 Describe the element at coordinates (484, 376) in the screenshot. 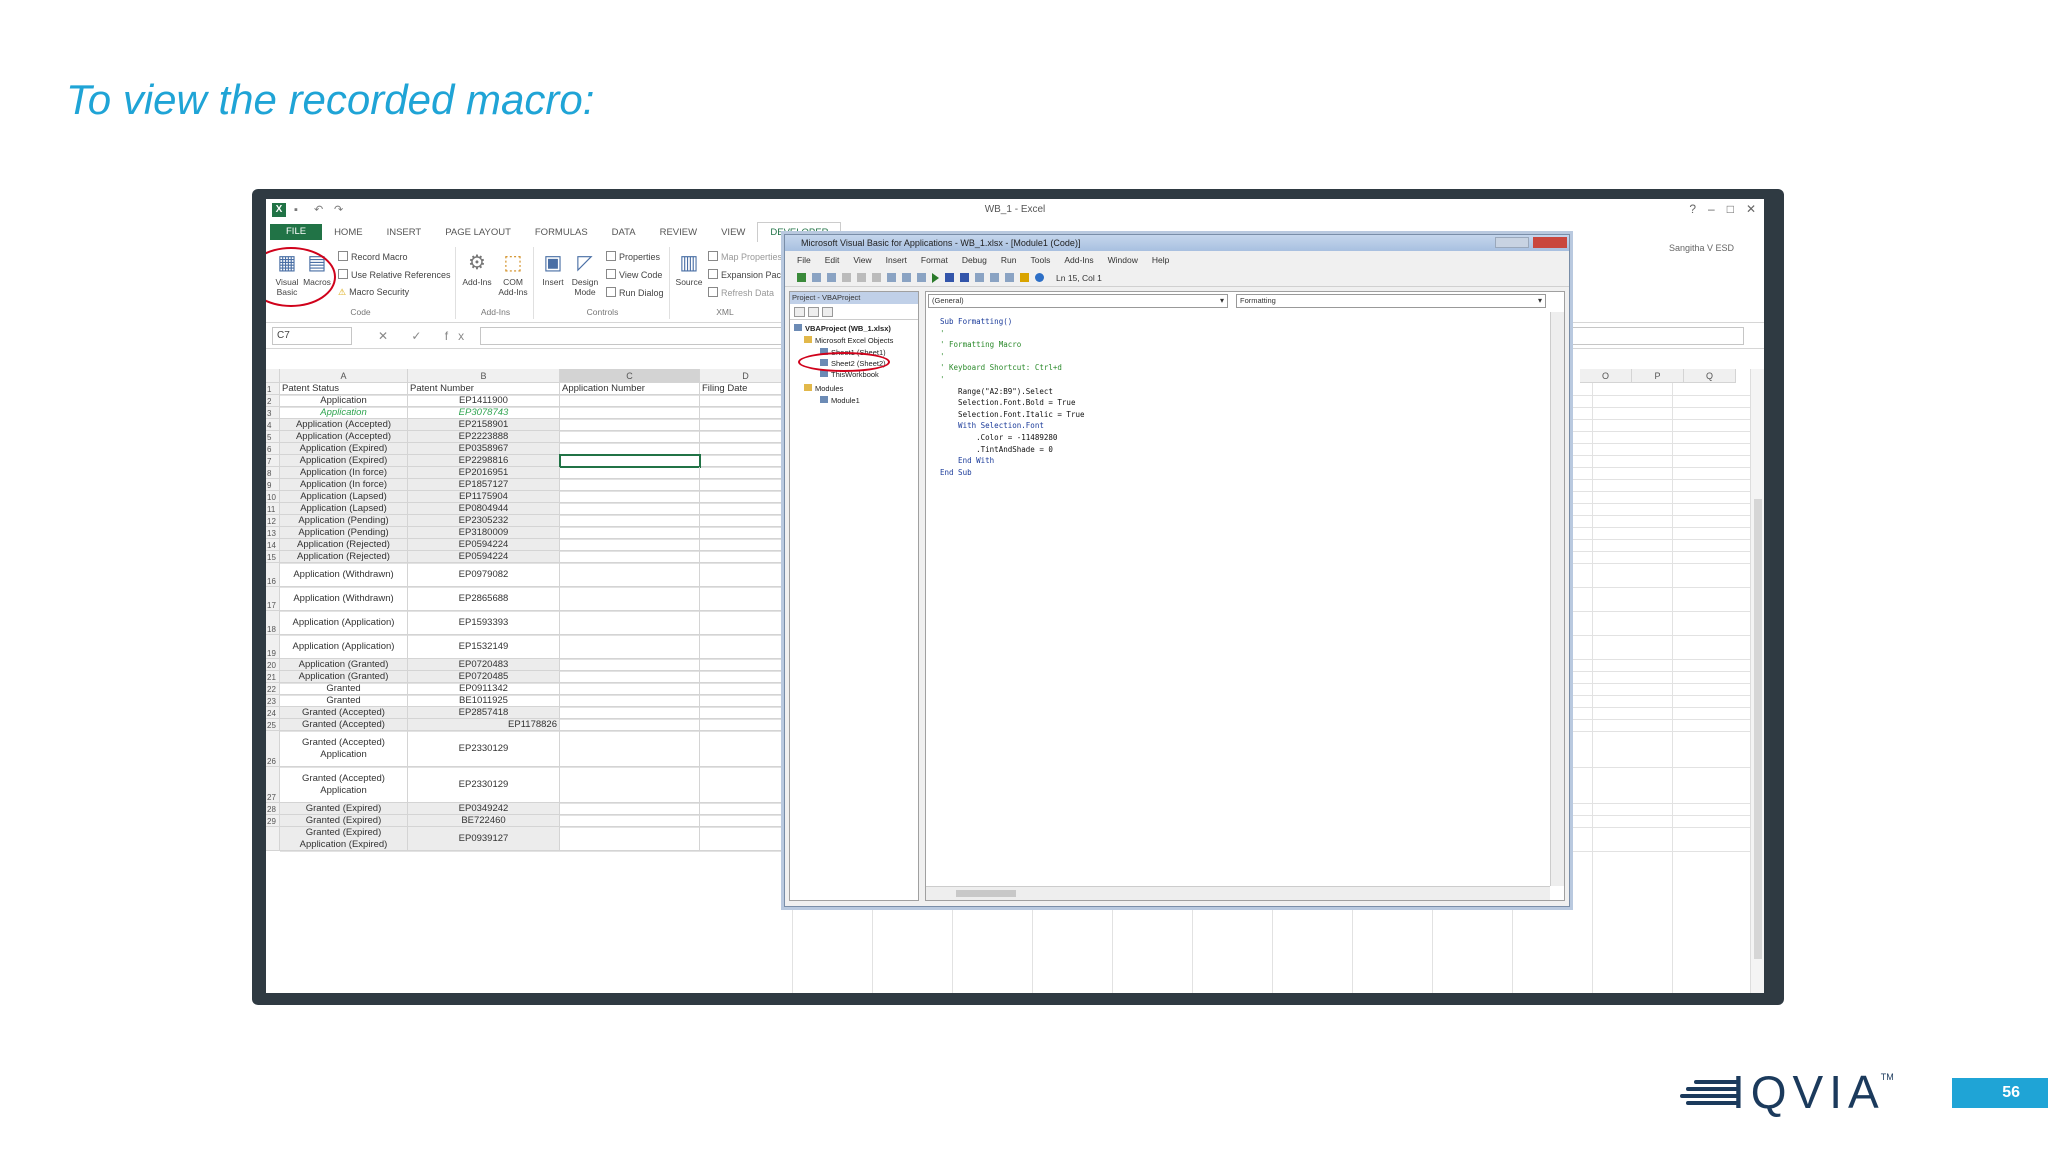

I see `column-header-b: B` at that location.